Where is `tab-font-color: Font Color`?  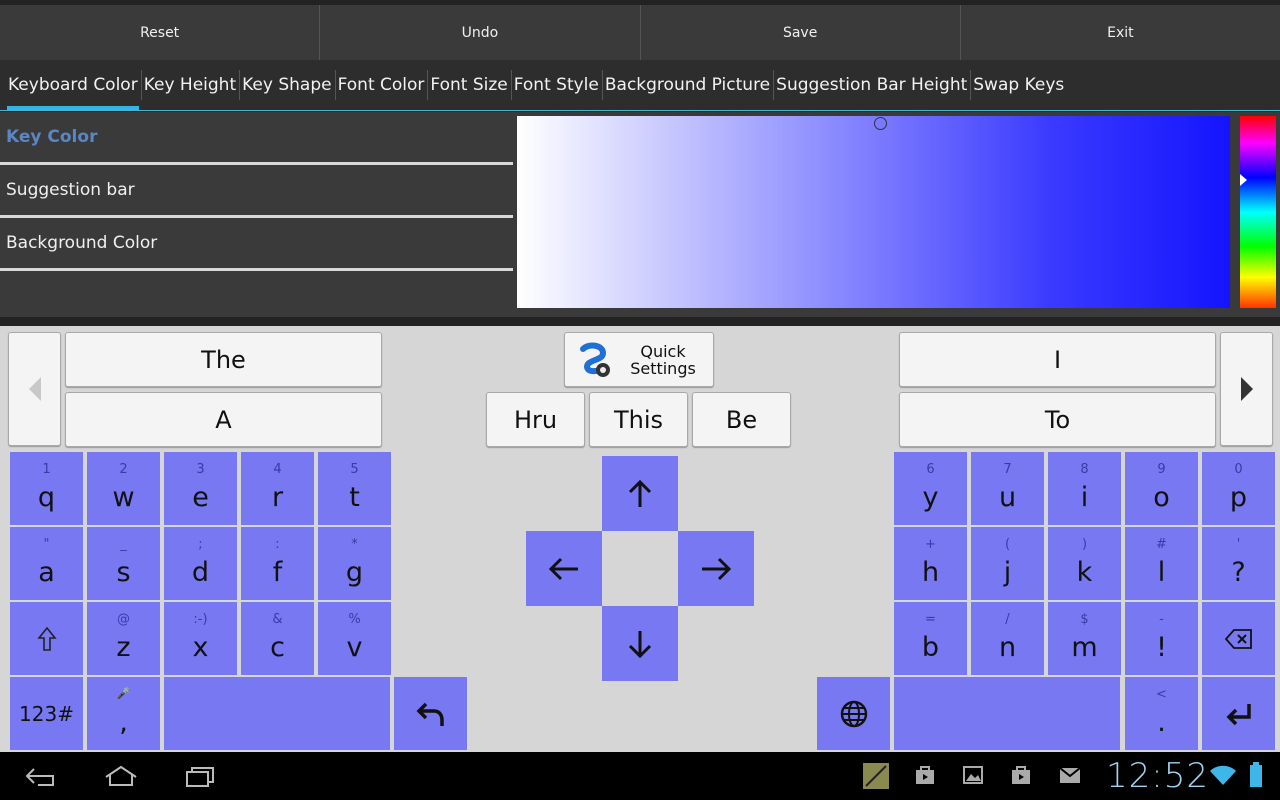 tab-font-color: Font Color is located at coordinates (381, 85).